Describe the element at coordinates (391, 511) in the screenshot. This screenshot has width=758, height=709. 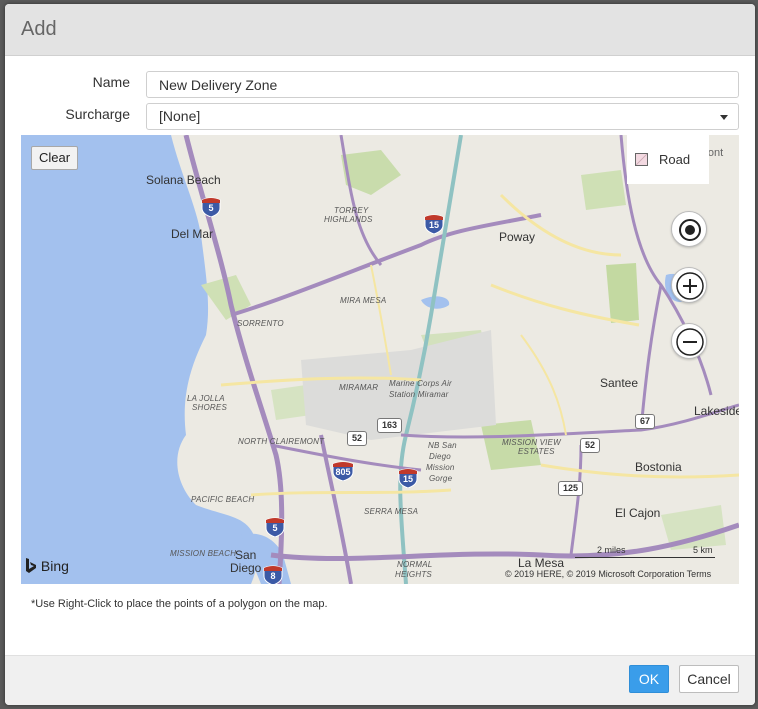
I see `place-label: SERRA MESA` at that location.